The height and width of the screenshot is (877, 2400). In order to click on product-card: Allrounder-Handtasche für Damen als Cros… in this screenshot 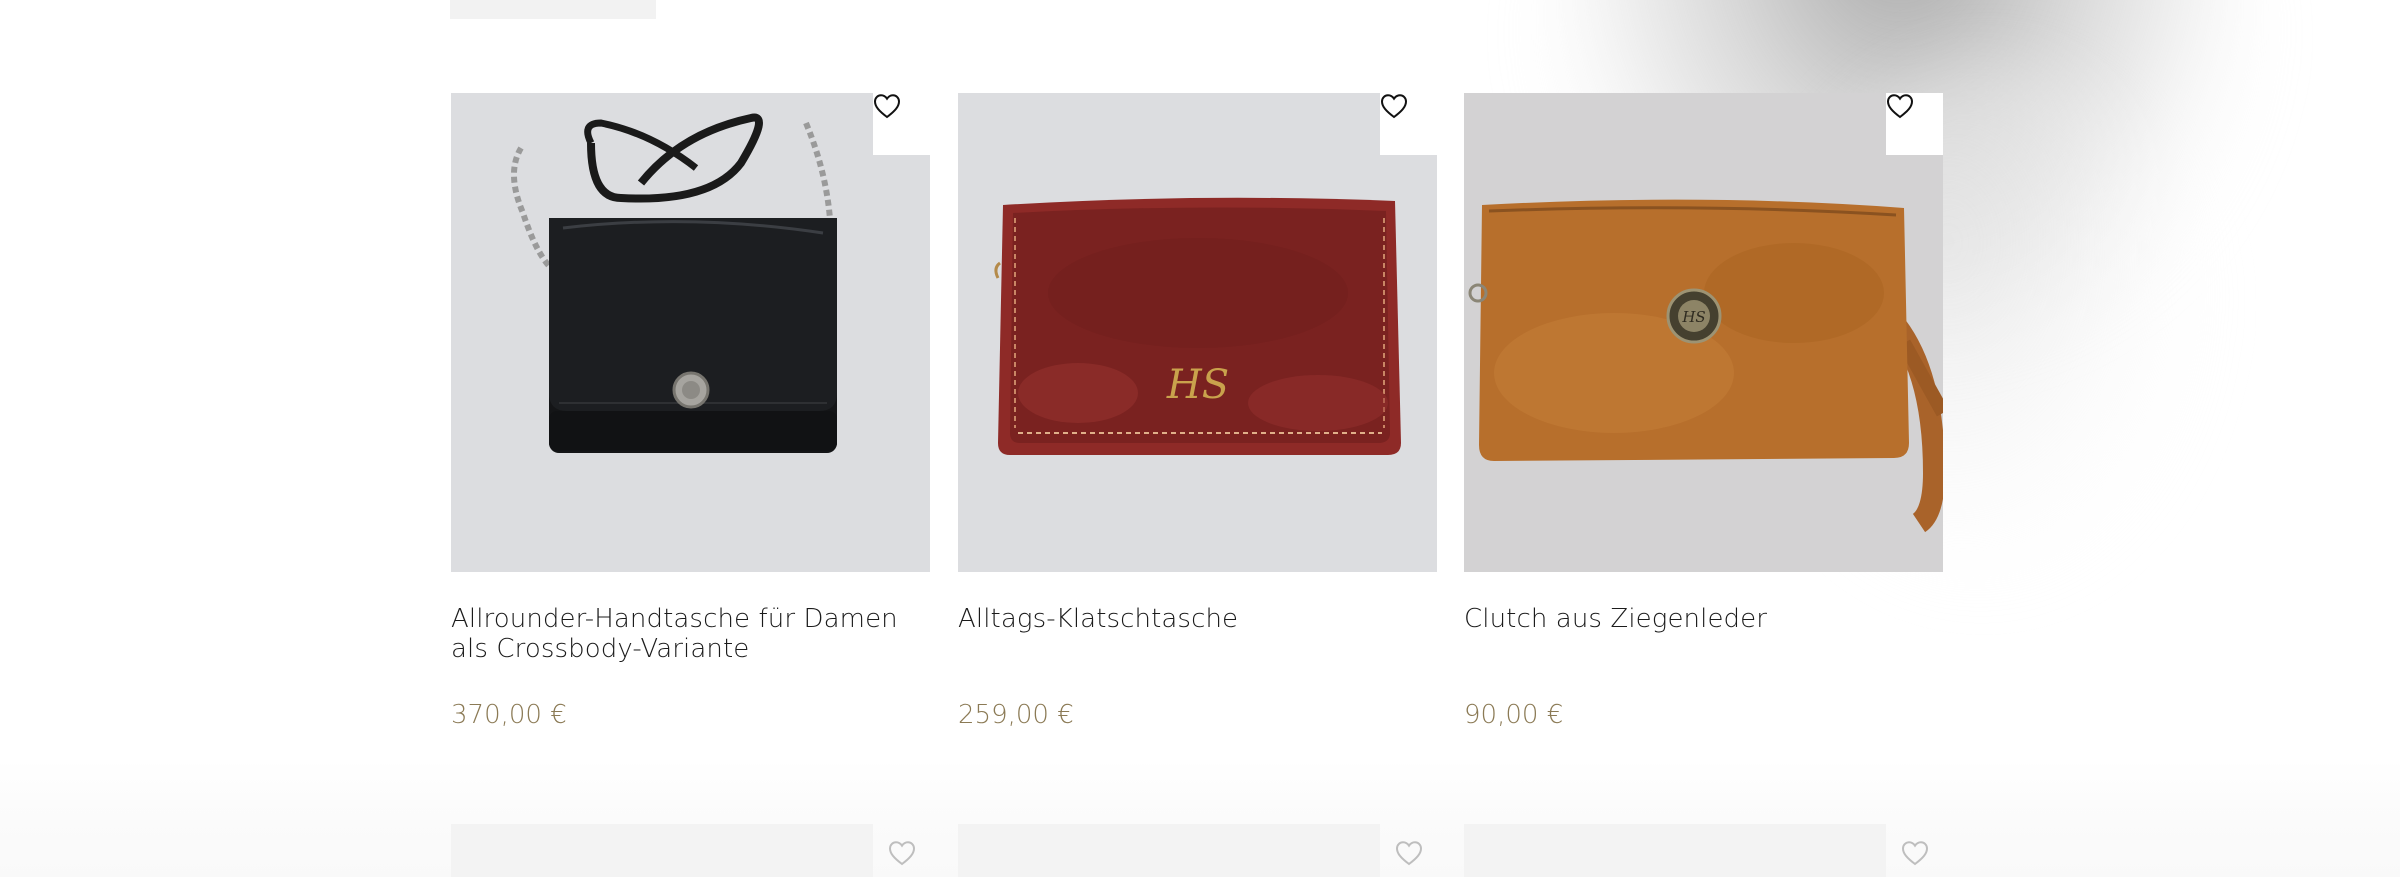, I will do `click(690, 411)`.